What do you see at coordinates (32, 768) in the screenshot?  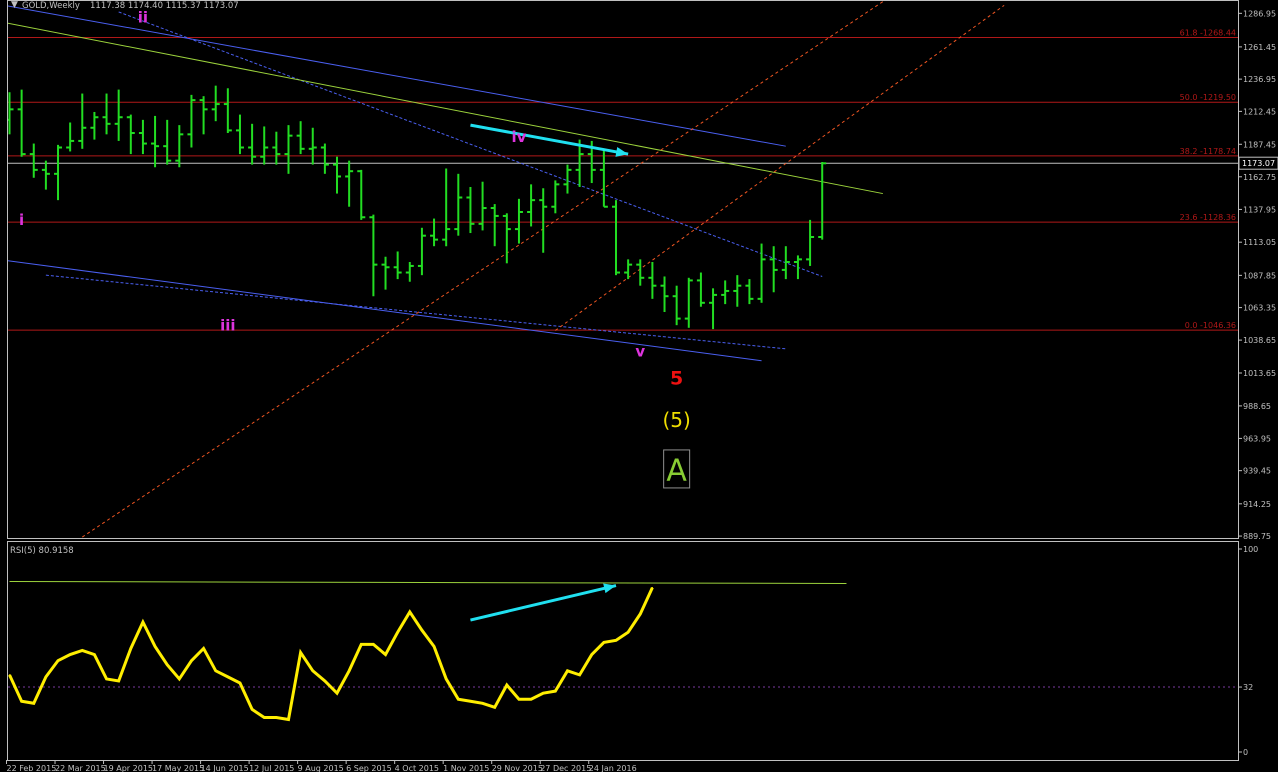 I see `time-tick-label: 22 Feb 2015` at bounding box center [32, 768].